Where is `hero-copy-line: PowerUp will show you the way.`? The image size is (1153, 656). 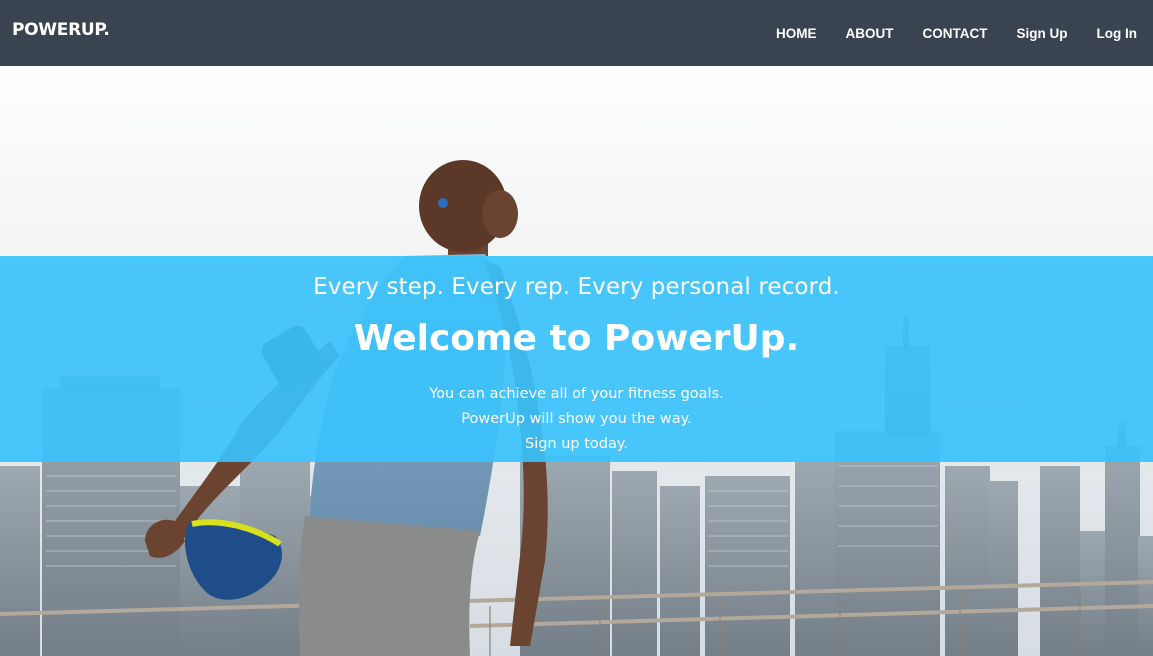
hero-copy-line: PowerUp will show you the way. is located at coordinates (576, 419).